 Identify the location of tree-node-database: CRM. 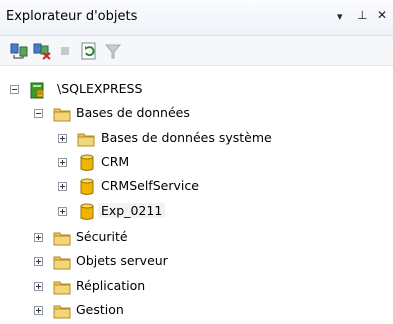
(196, 163).